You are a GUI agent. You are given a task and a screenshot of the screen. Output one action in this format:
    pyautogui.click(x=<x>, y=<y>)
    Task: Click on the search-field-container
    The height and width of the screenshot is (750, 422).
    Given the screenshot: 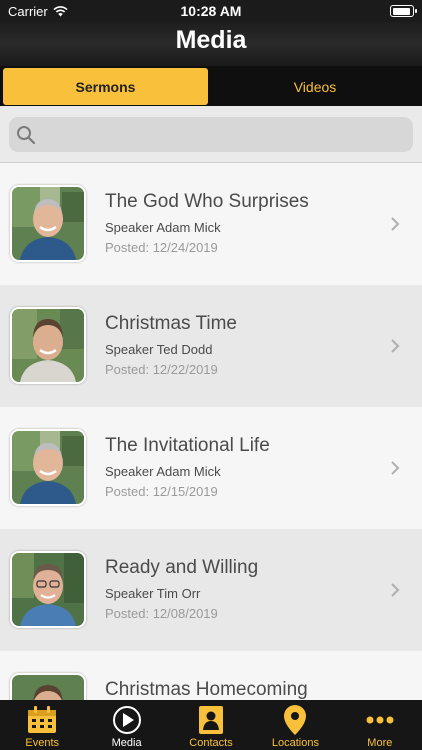 What is the action you would take?
    pyautogui.click(x=211, y=134)
    